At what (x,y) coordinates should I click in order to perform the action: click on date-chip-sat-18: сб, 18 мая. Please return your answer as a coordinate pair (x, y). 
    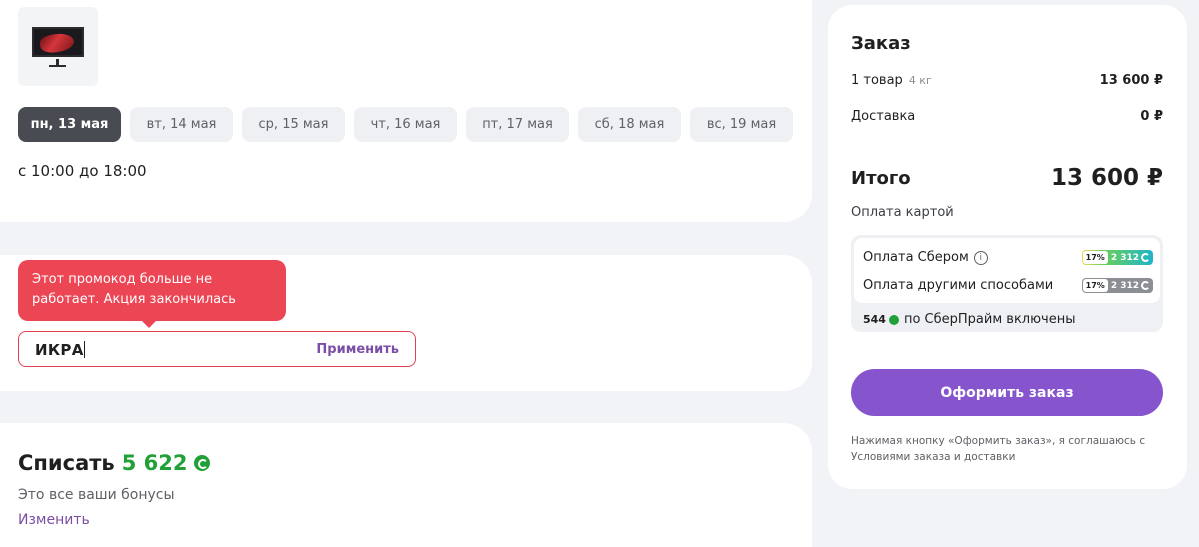
    Looking at the image, I should click on (629, 124).